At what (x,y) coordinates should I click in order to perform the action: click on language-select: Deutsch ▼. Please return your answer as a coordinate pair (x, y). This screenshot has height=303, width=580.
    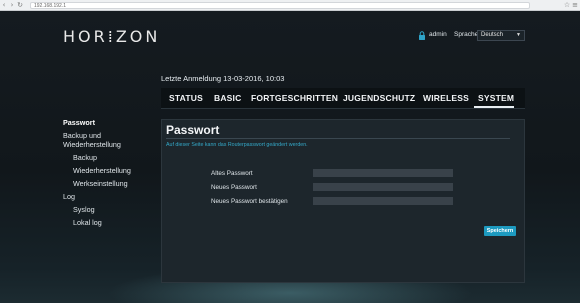
    Looking at the image, I should click on (501, 35).